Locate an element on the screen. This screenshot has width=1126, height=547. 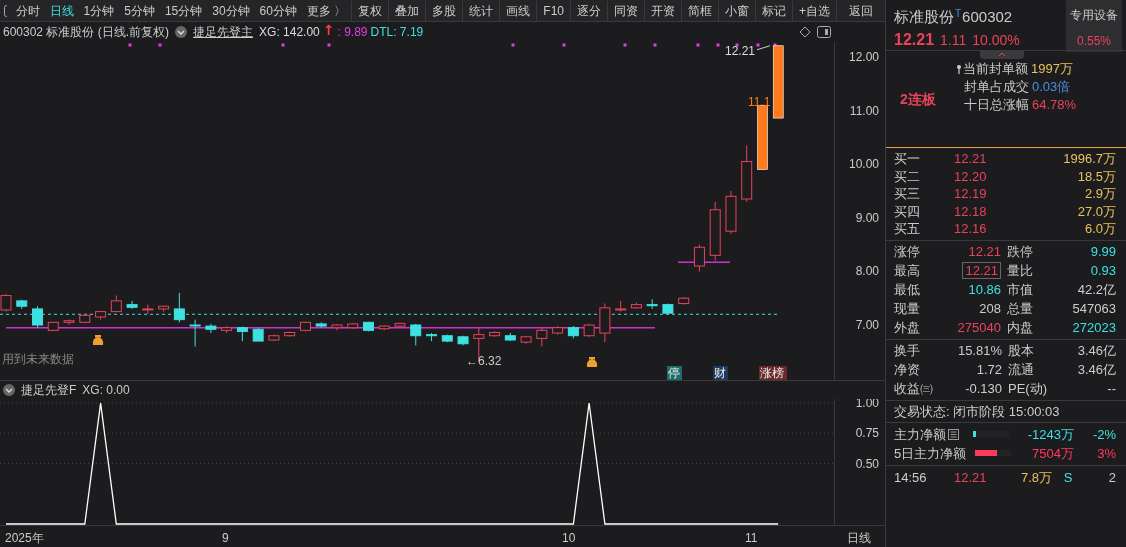
seal-value: 1997万 is located at coordinates (1052, 69).